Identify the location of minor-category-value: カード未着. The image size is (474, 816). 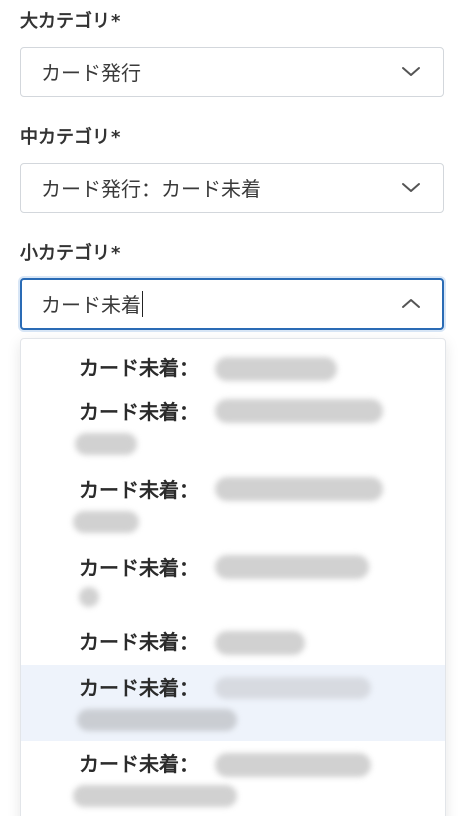
(91, 305).